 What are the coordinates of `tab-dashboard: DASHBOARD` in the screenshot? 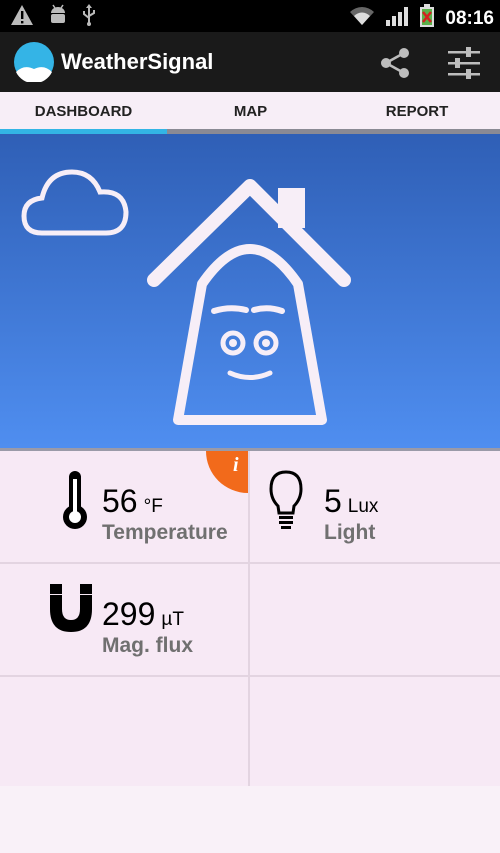 It's located at (83, 113).